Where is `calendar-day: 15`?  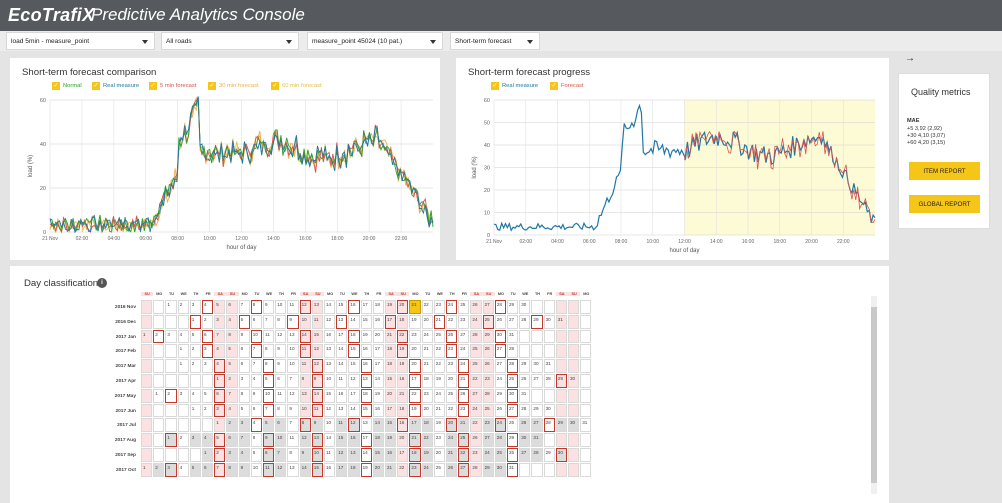
calendar-day: 15 is located at coordinates (391, 381).